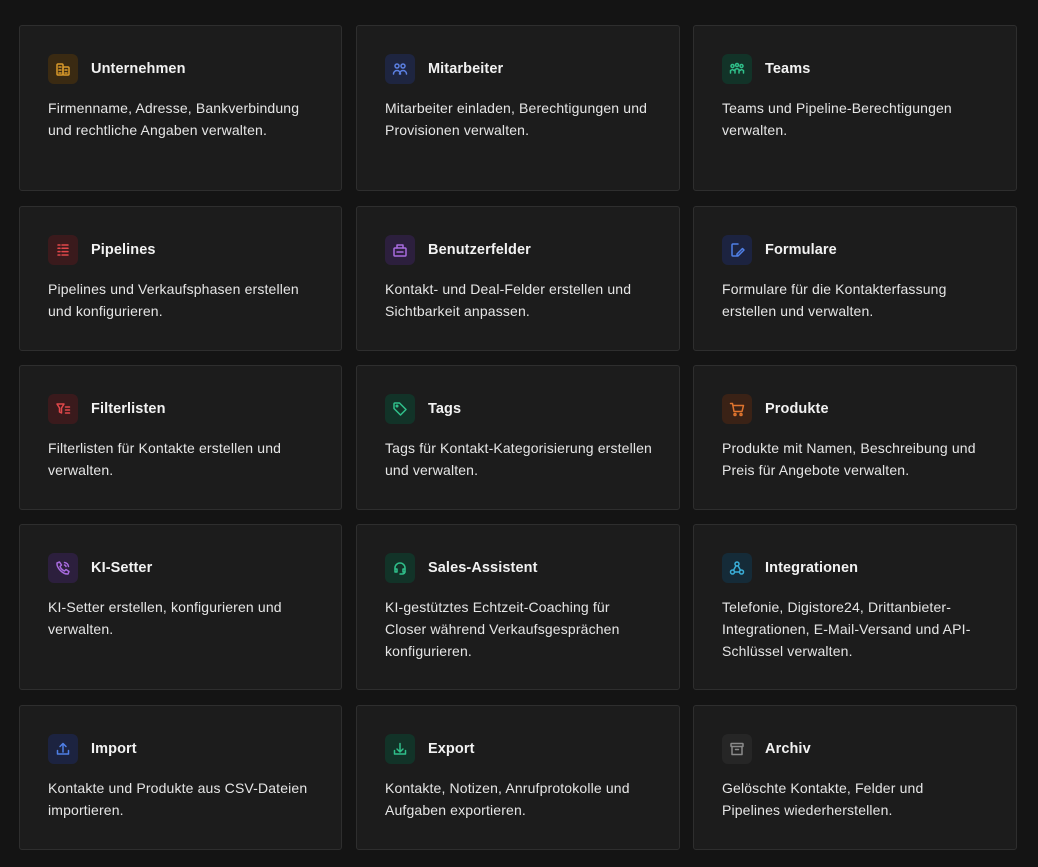 The image size is (1038, 867). What do you see at coordinates (63, 69) in the screenshot?
I see `building-icon` at bounding box center [63, 69].